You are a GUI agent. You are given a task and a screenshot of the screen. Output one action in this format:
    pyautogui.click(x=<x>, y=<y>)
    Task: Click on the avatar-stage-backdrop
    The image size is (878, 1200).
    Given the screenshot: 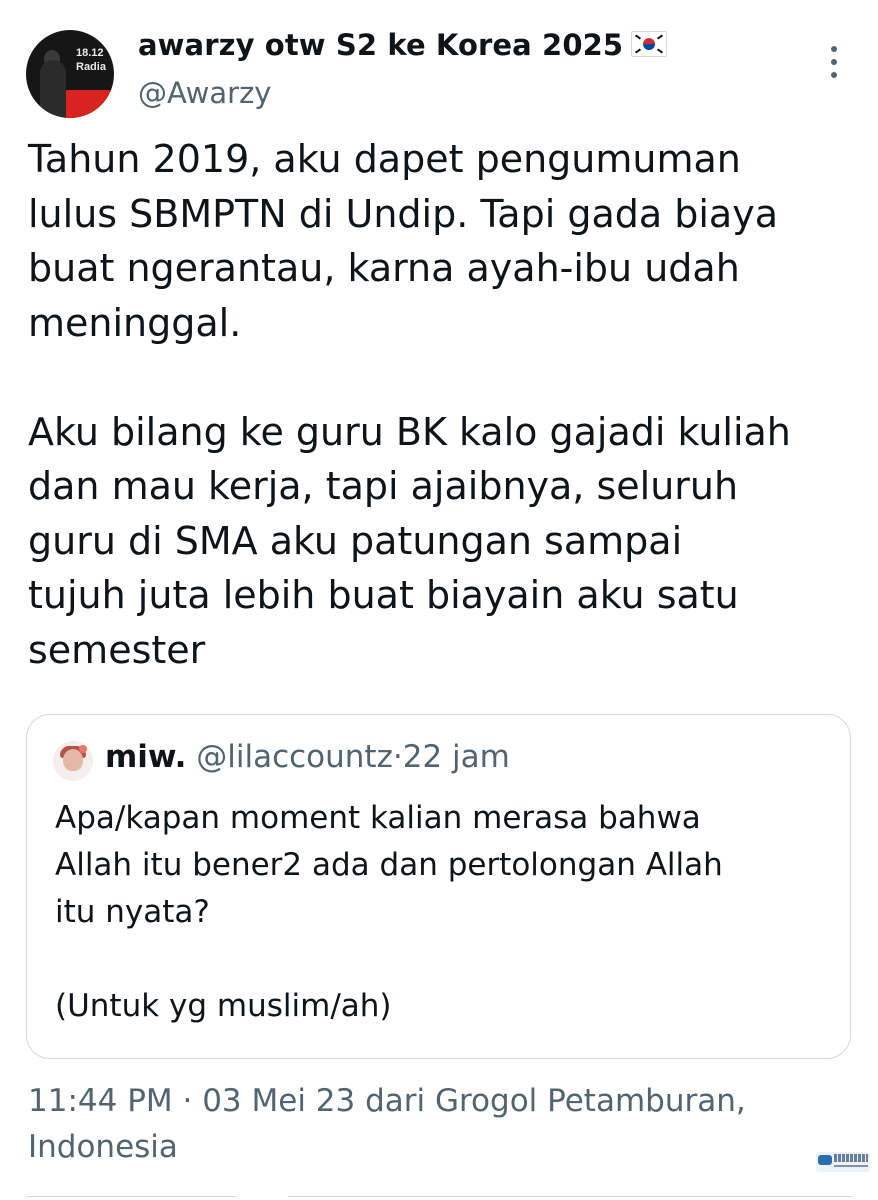 What is the action you would take?
    pyautogui.click(x=89, y=104)
    